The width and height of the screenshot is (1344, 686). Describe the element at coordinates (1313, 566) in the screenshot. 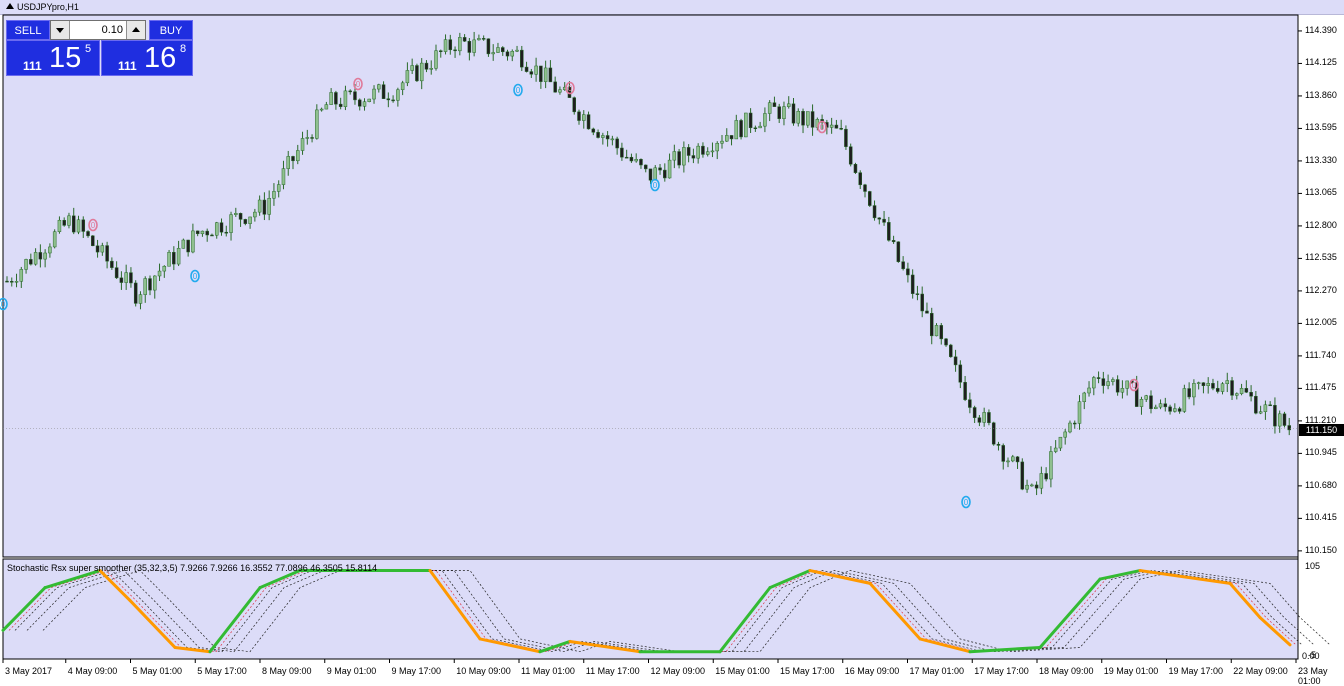

I see `indicator-max-label: 105` at that location.